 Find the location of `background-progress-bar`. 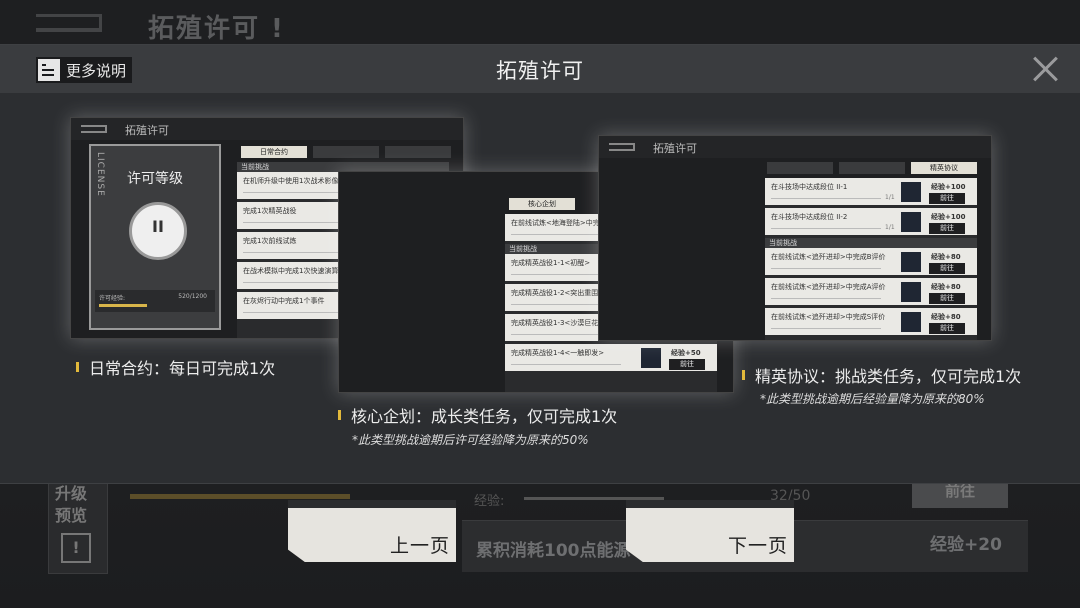

background-progress-bar is located at coordinates (240, 496).